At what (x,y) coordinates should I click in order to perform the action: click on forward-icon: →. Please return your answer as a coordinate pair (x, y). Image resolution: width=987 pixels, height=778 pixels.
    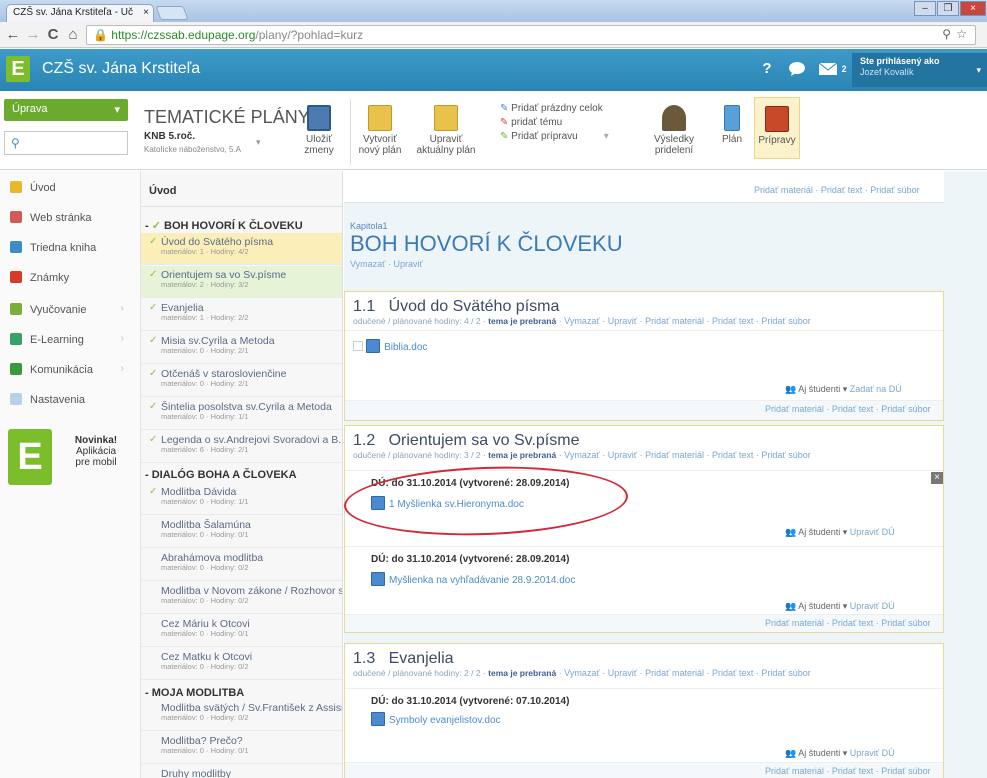
    Looking at the image, I should click on (33, 34).